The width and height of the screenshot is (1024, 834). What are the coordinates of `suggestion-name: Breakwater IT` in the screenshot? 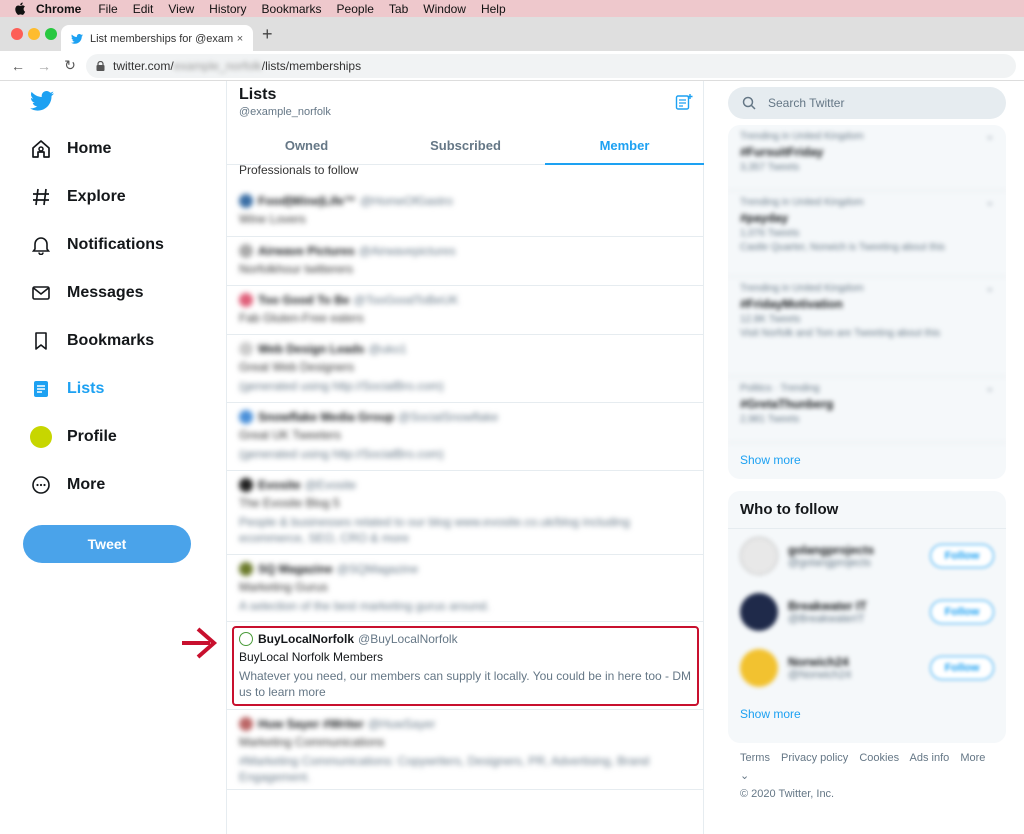 It's located at (827, 606).